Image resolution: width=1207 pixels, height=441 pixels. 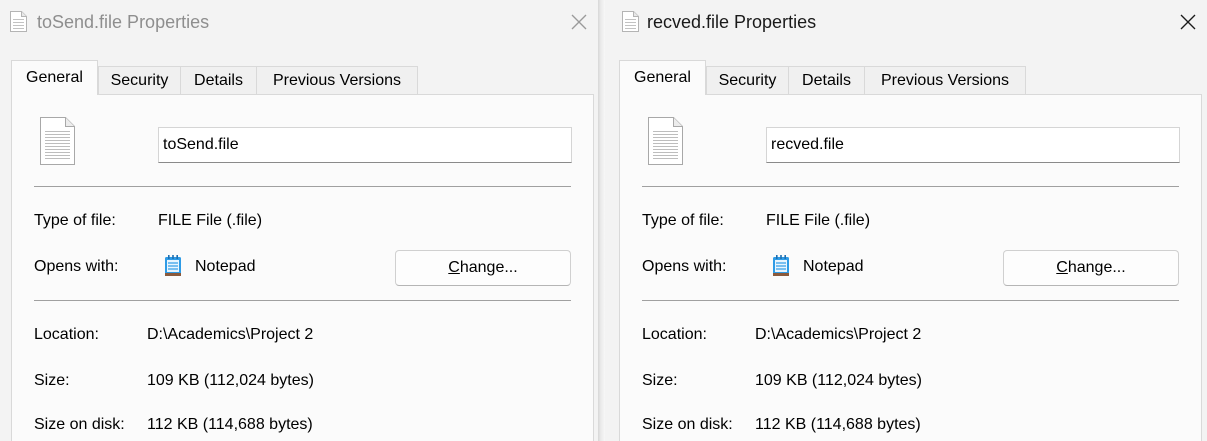 I want to click on window-title: recved.file Properties, so click(x=732, y=22).